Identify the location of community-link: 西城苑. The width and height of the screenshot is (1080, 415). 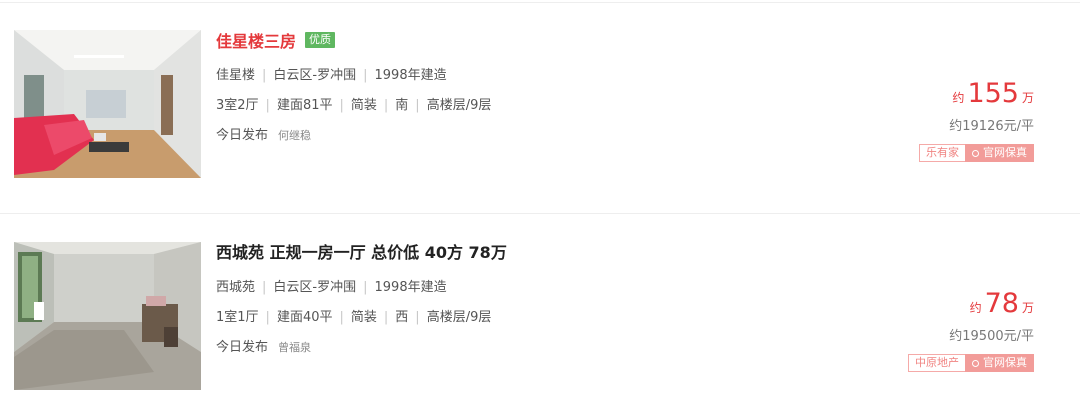
(235, 287).